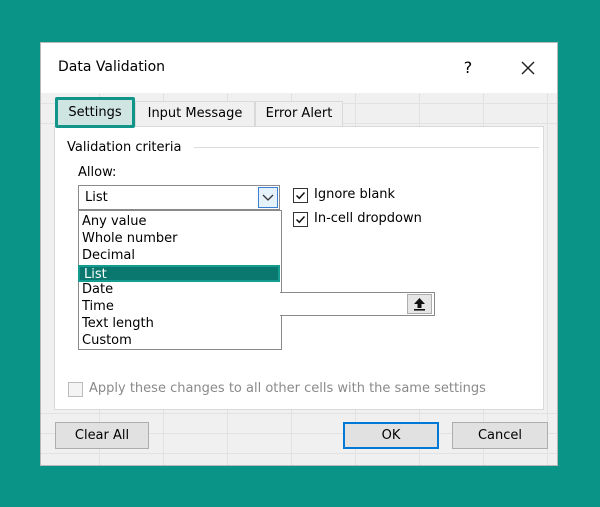 Image resolution: width=600 pixels, height=507 pixels. I want to click on tab-input-message: Input Message, so click(195, 113).